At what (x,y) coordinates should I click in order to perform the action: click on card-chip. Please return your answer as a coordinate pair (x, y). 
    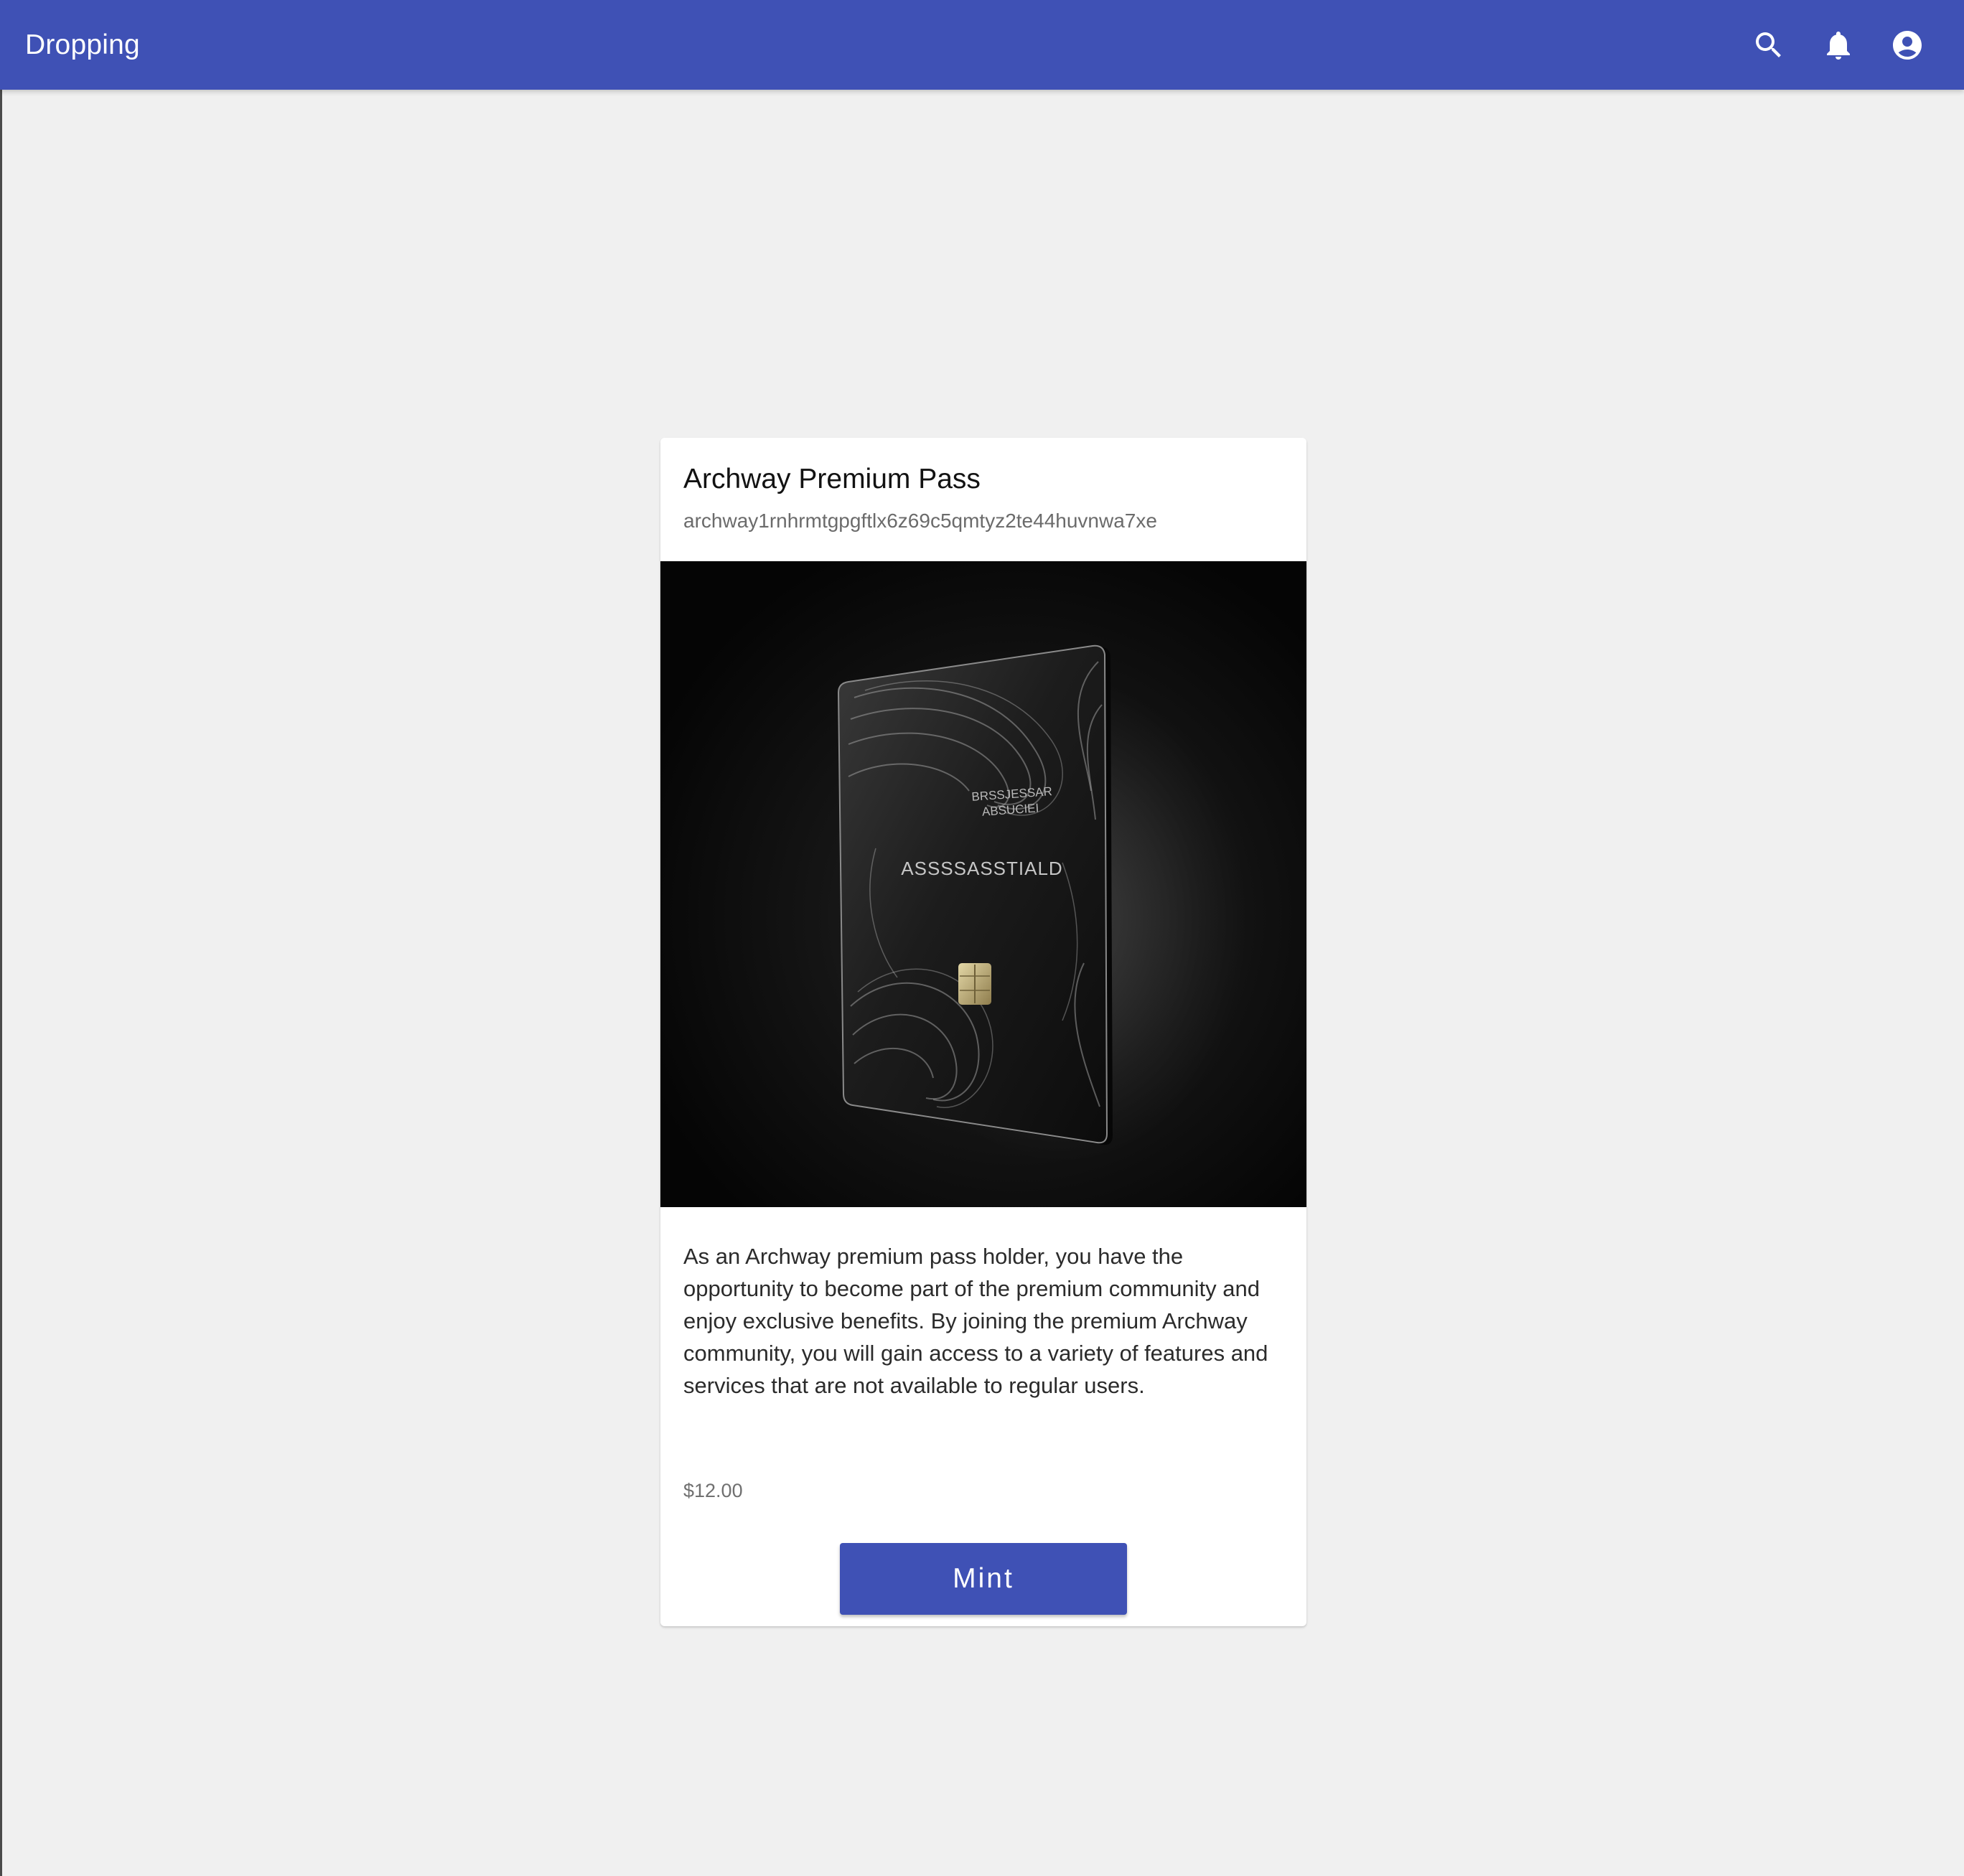
    Looking at the image, I should click on (974, 984).